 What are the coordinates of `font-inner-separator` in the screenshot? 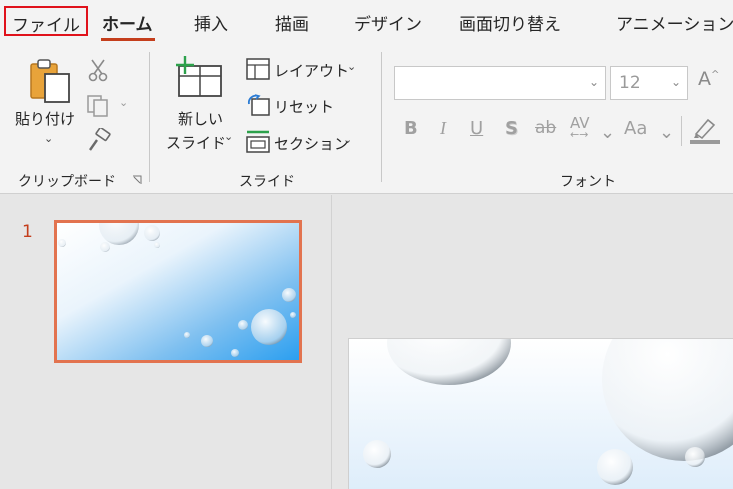 It's located at (681, 131).